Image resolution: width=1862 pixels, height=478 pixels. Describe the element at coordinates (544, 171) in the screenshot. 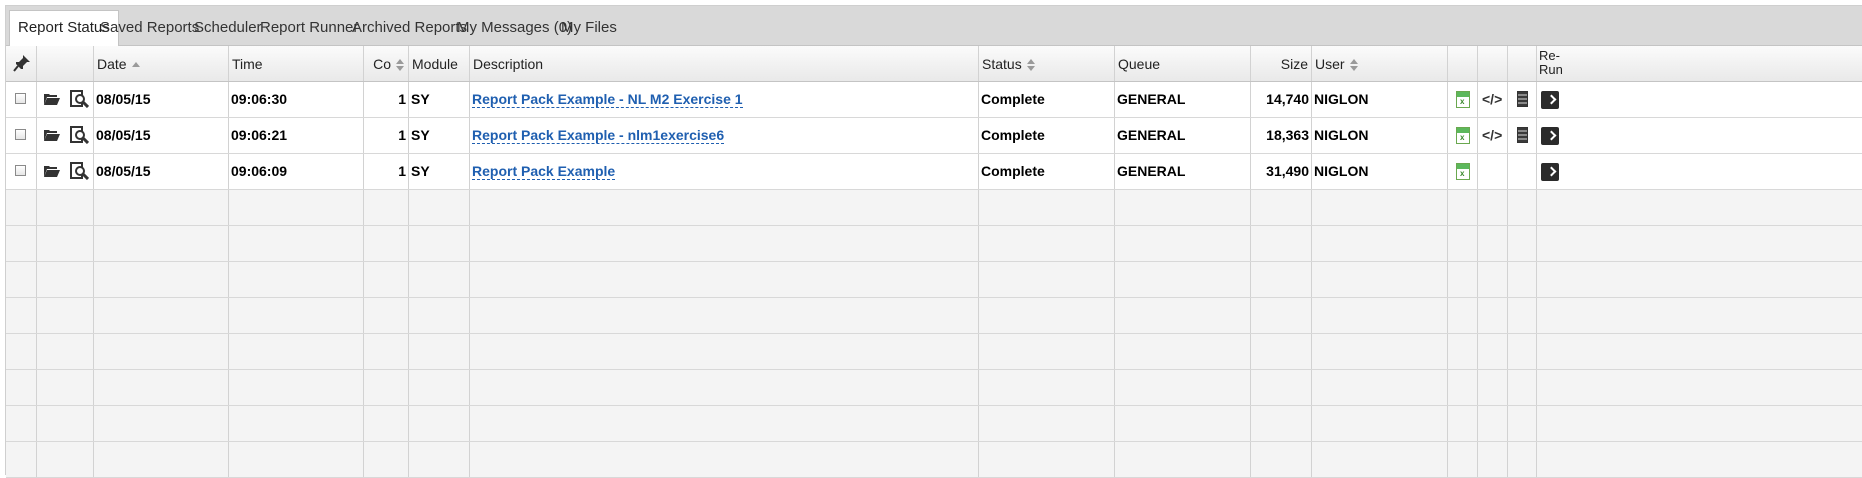

I see `report-description-link: Report Pack Example` at that location.